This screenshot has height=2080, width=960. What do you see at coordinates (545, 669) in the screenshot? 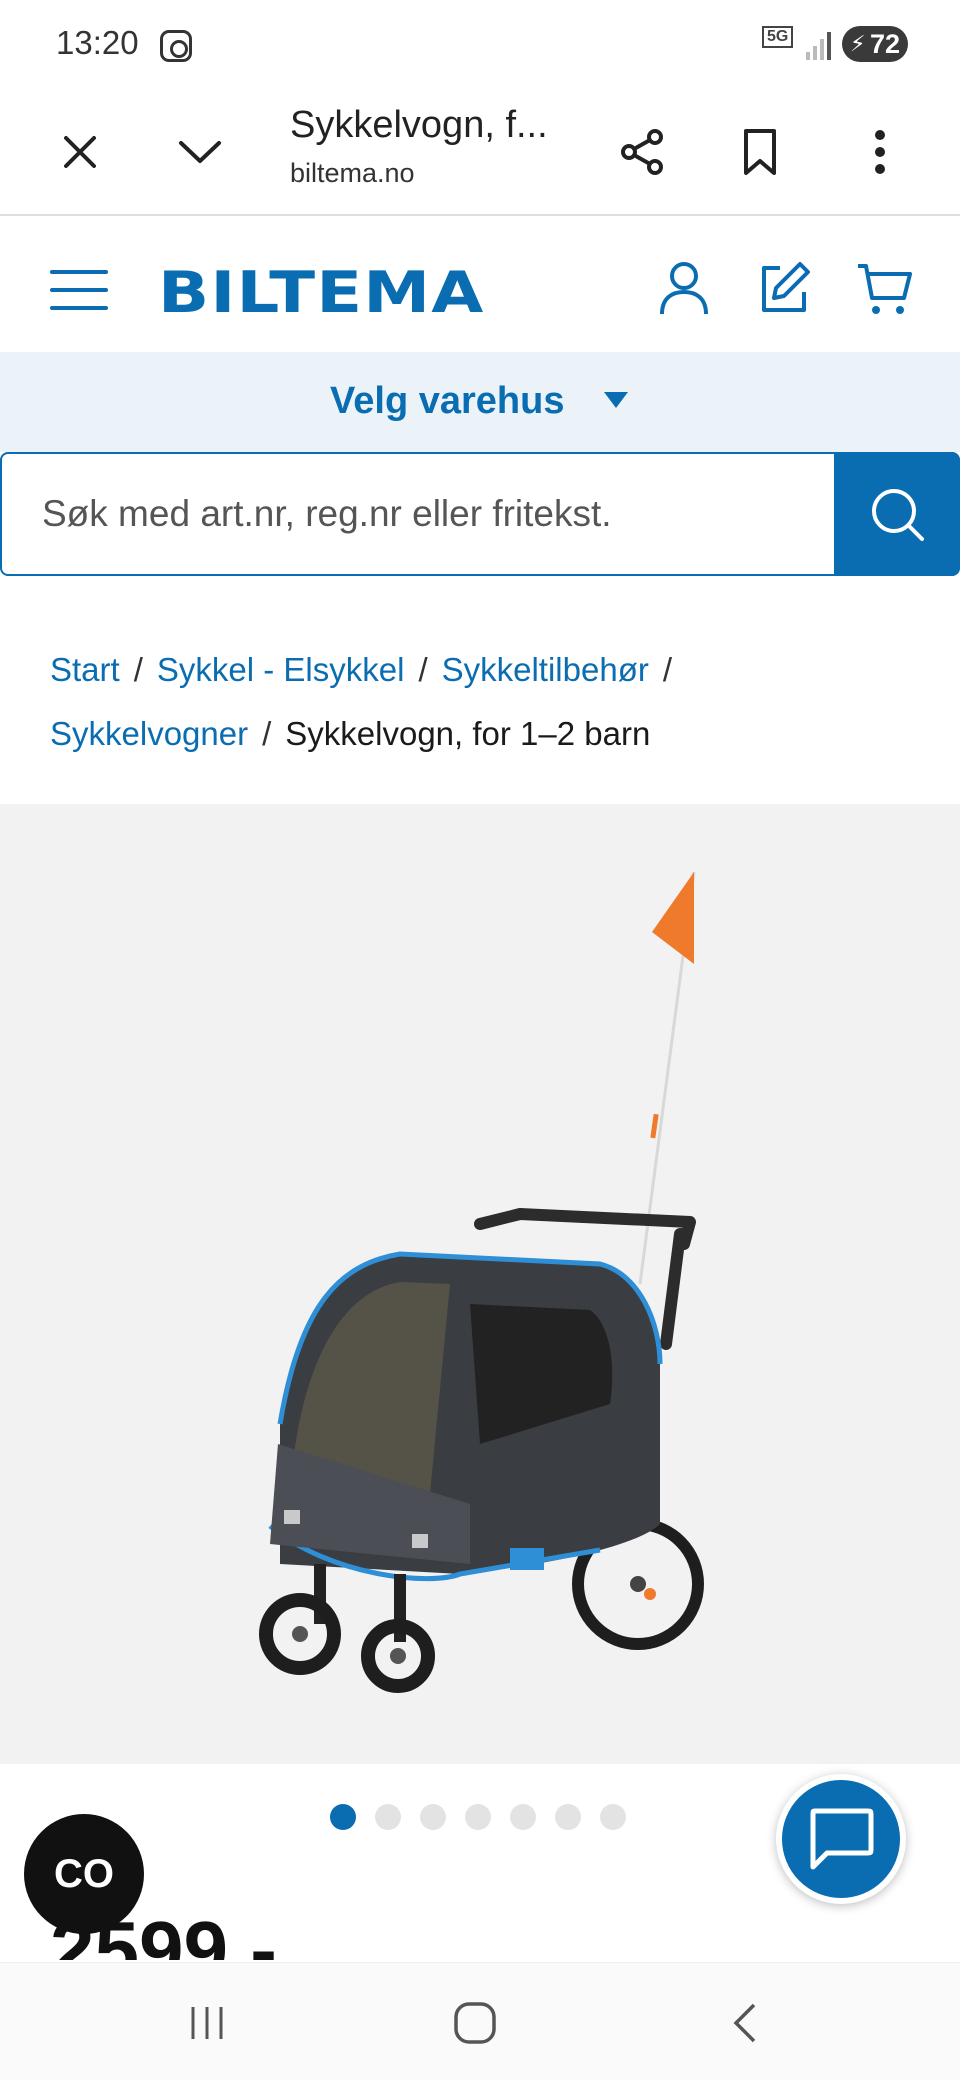
I see `breadcrumb-link-sykkeltilbehor: Sykkeltilbehør` at bounding box center [545, 669].